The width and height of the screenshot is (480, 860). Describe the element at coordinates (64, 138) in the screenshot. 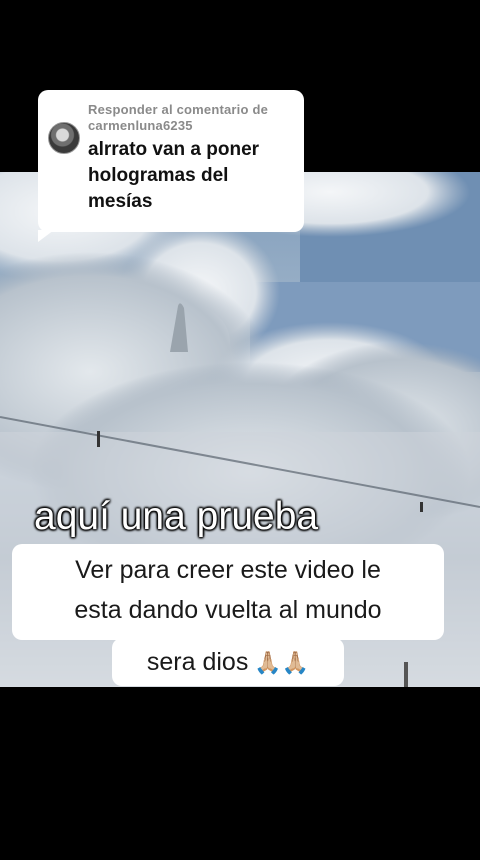

I see `commenter-avatar` at that location.